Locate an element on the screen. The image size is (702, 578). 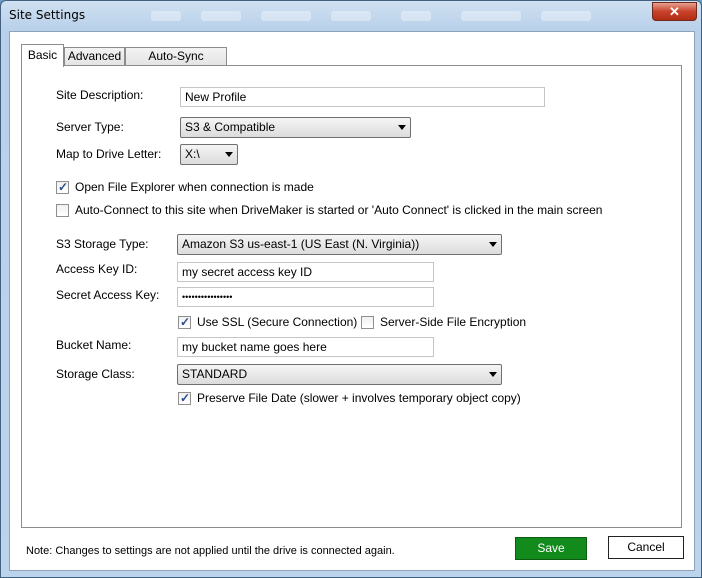
secret-key-input: •••••••••••••••• is located at coordinates (305, 297).